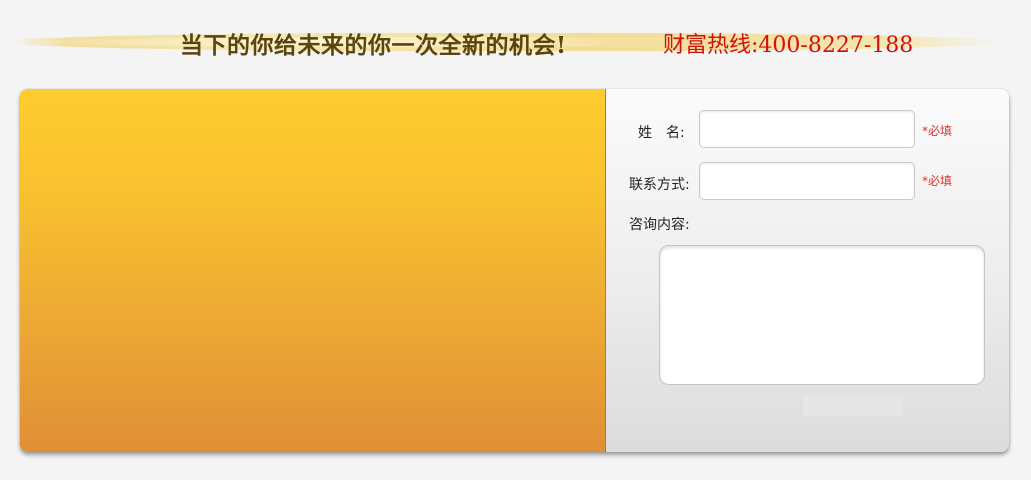 This screenshot has height=480, width=1031. What do you see at coordinates (807, 129) in the screenshot?
I see `name-input` at bounding box center [807, 129].